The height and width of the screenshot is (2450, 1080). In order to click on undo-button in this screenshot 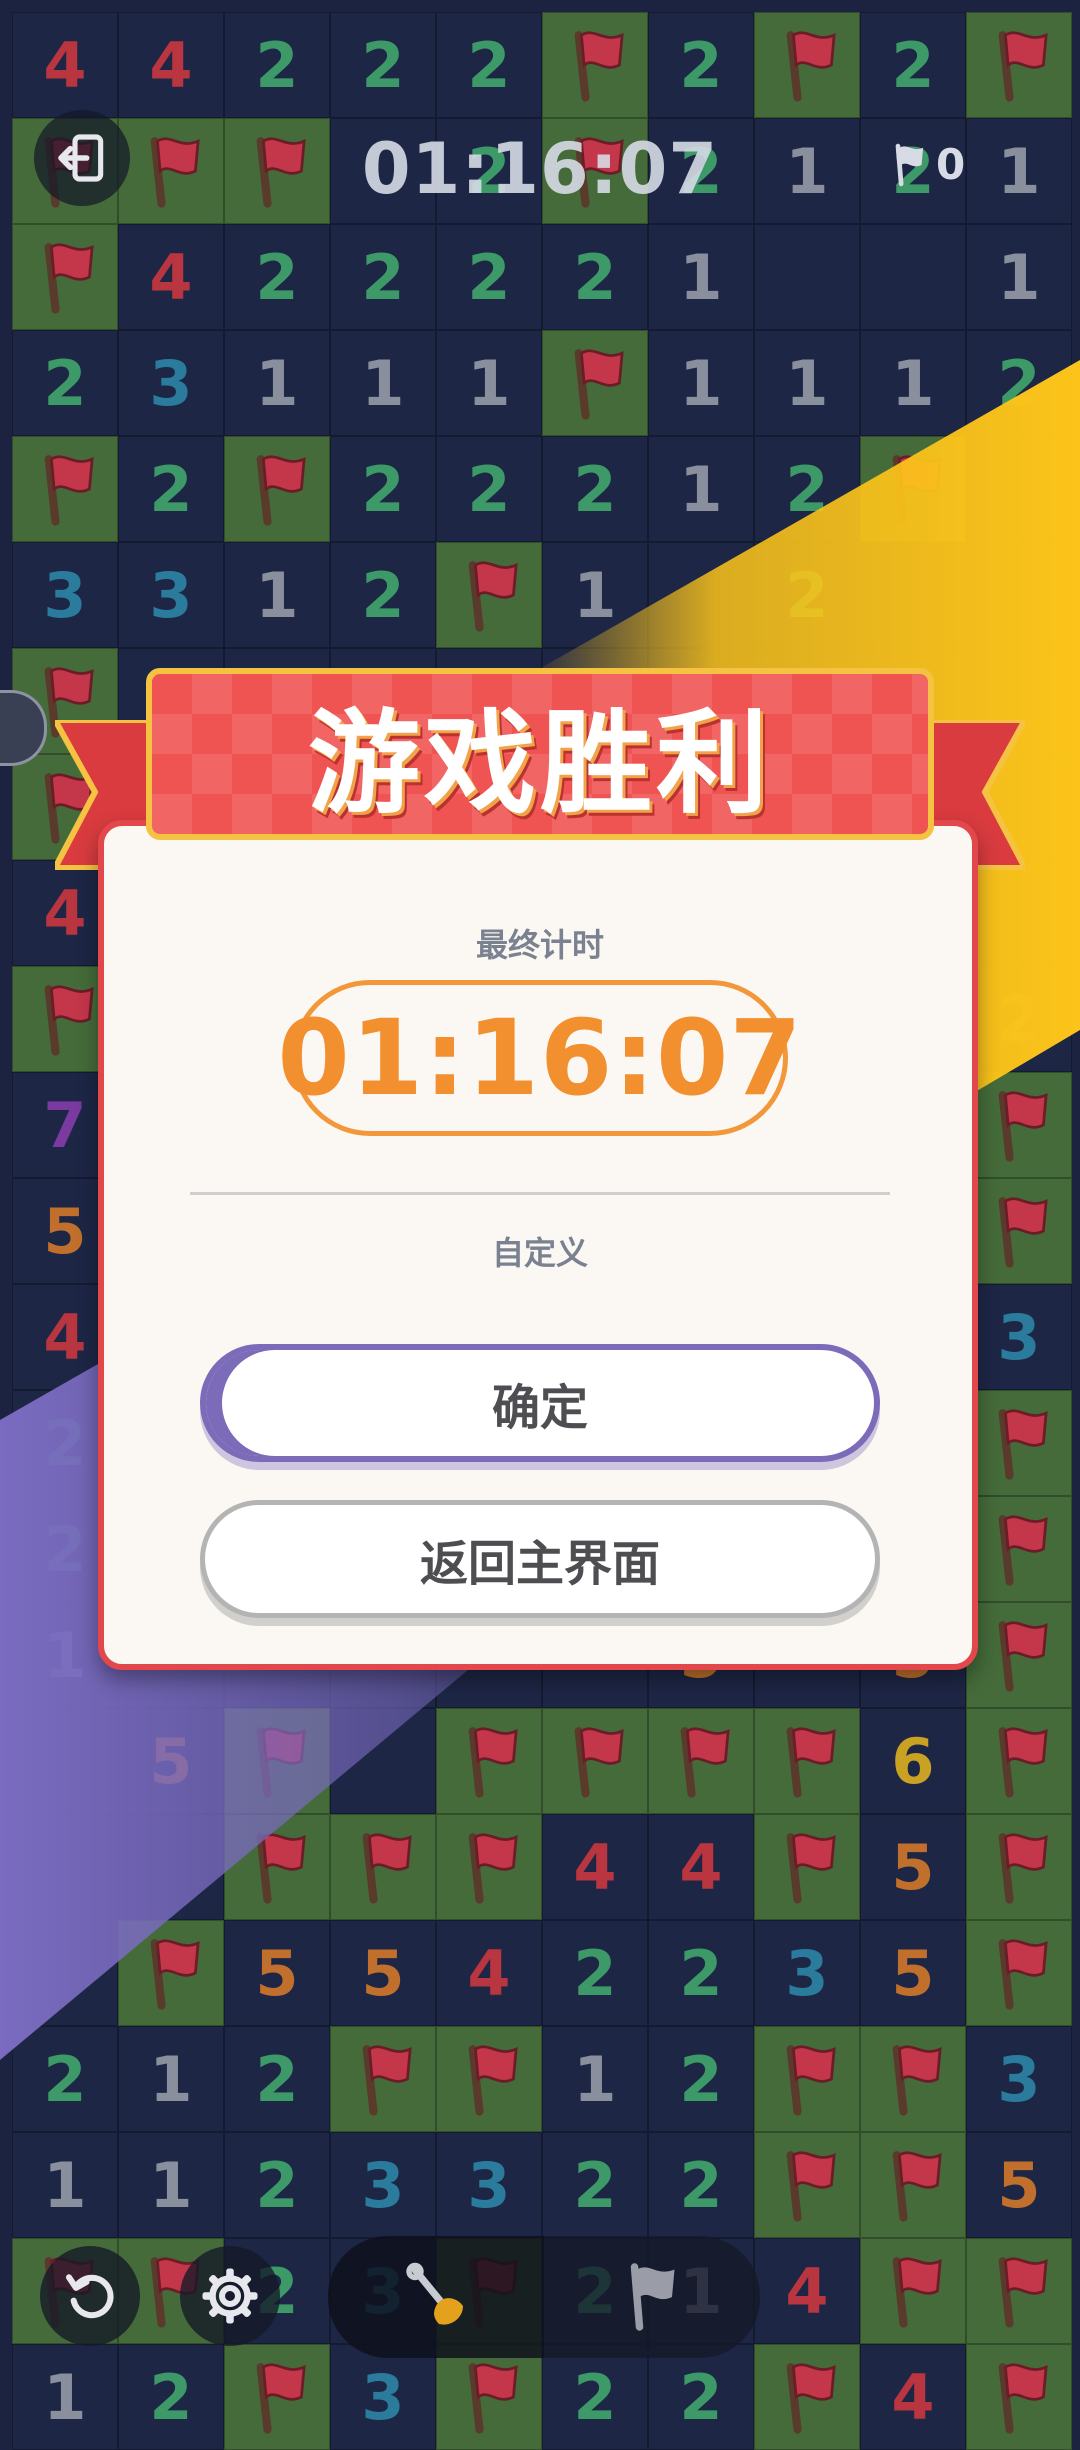, I will do `click(90, 2296)`.